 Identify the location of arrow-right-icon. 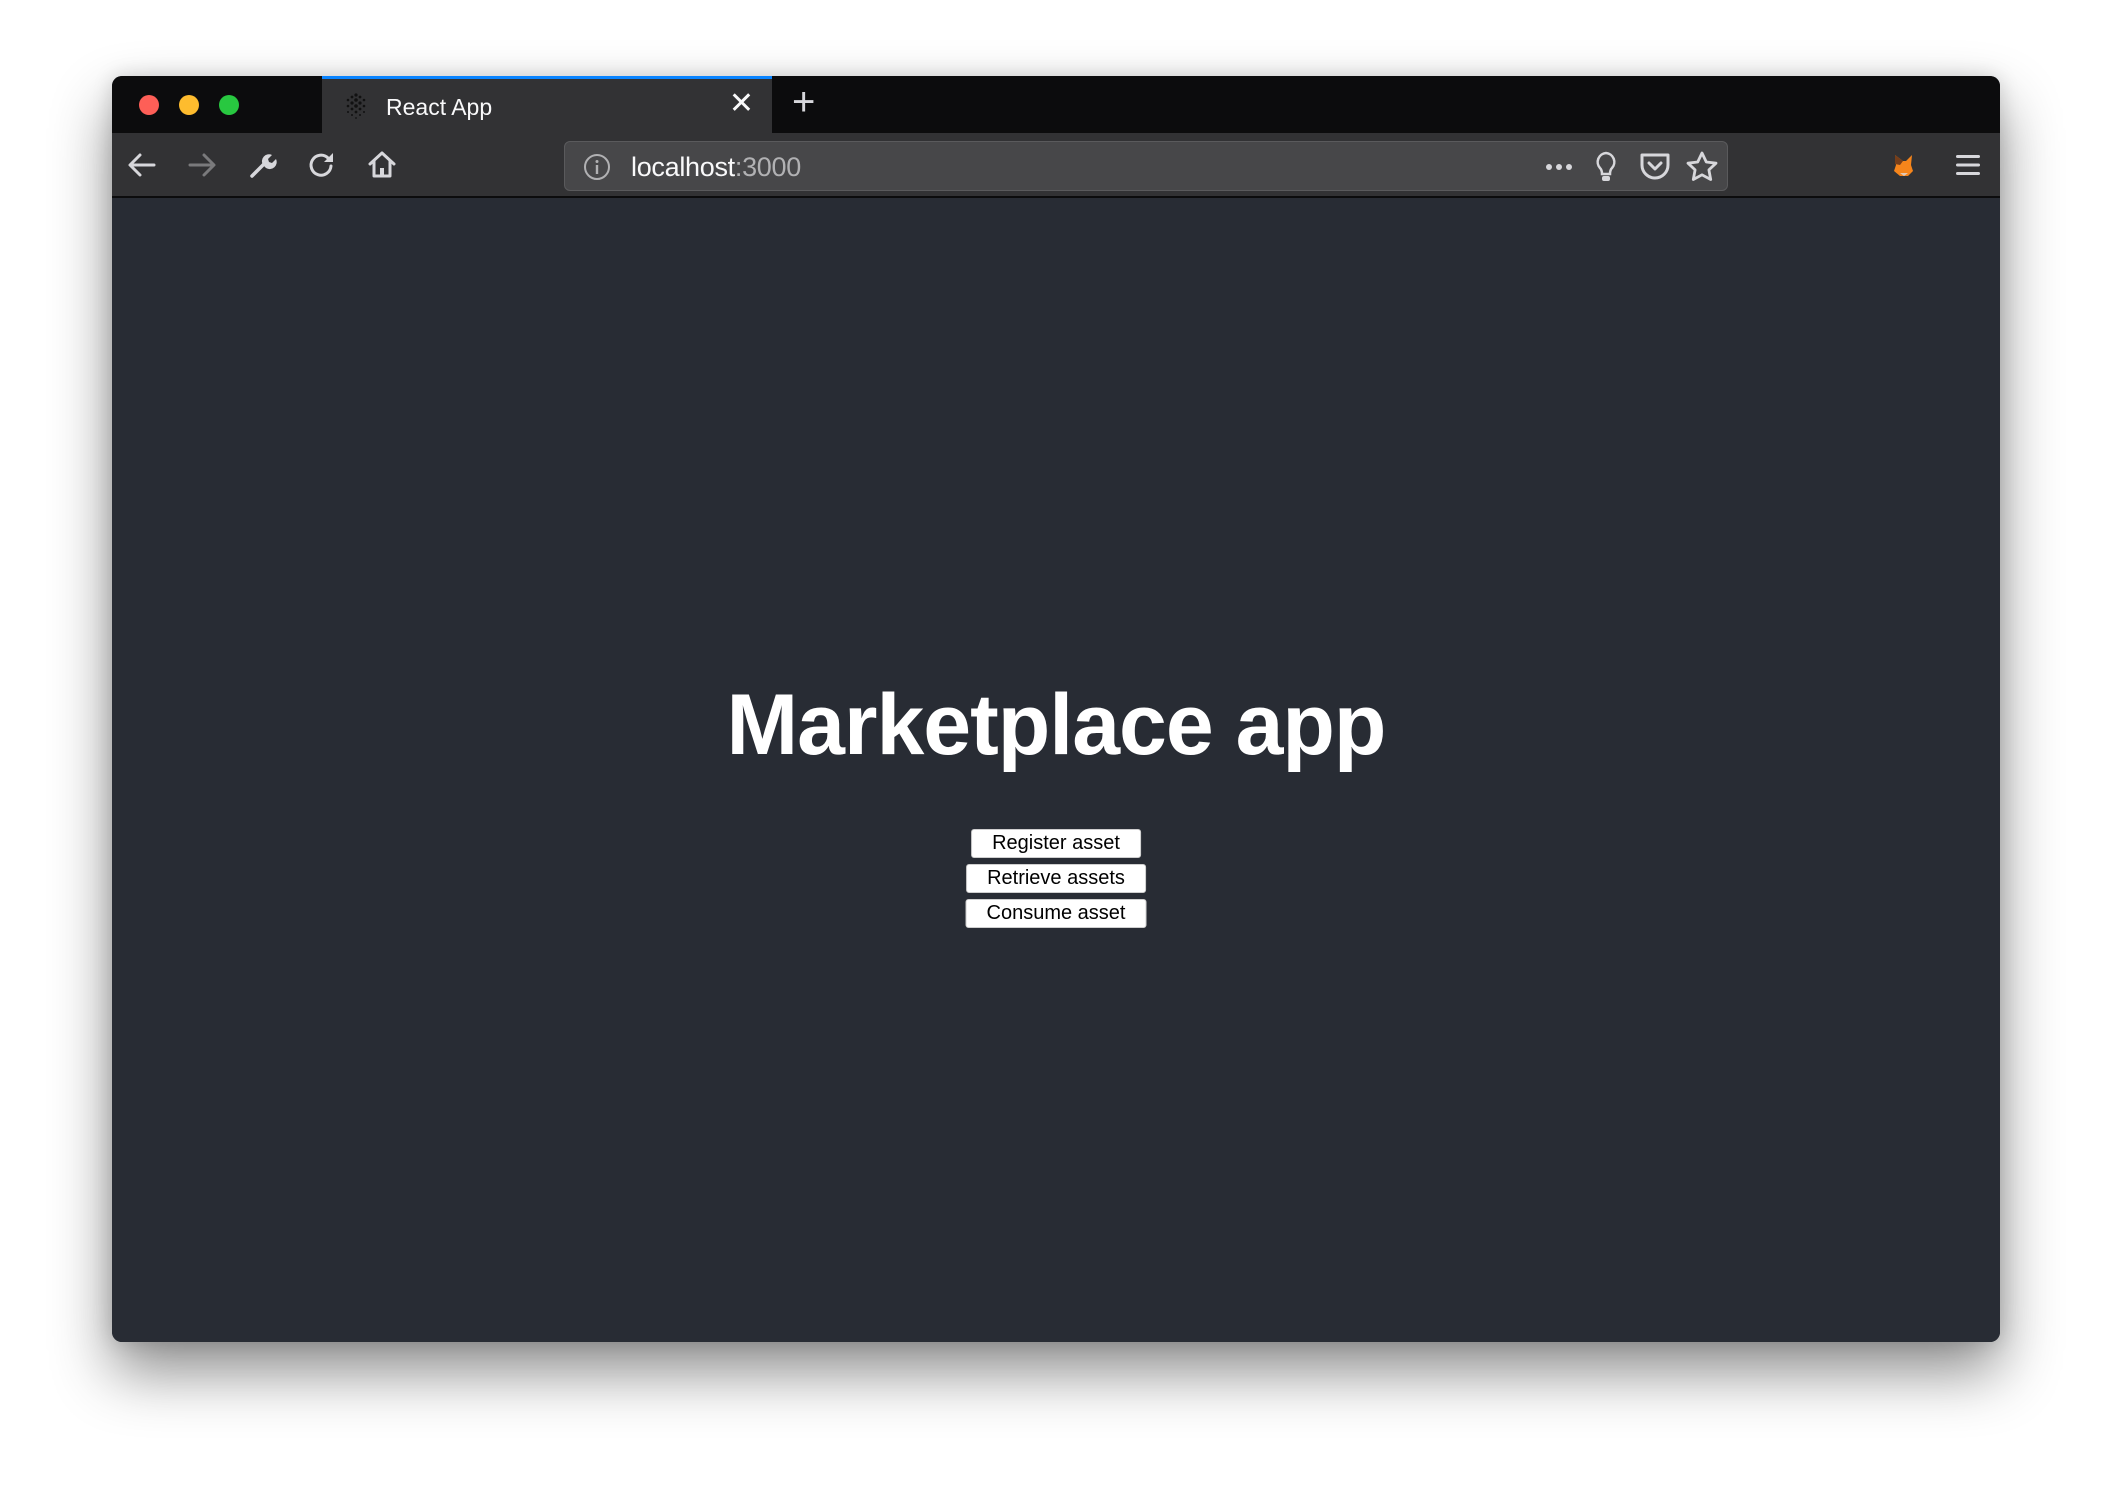
(202, 165).